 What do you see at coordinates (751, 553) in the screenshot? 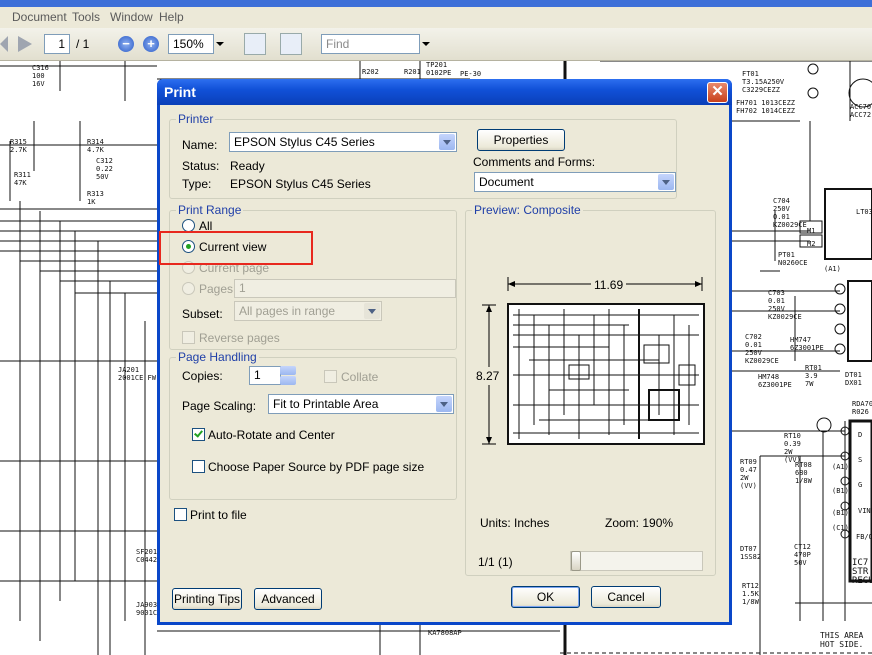
I see `schematic-label: DT07 1SS82` at bounding box center [751, 553].